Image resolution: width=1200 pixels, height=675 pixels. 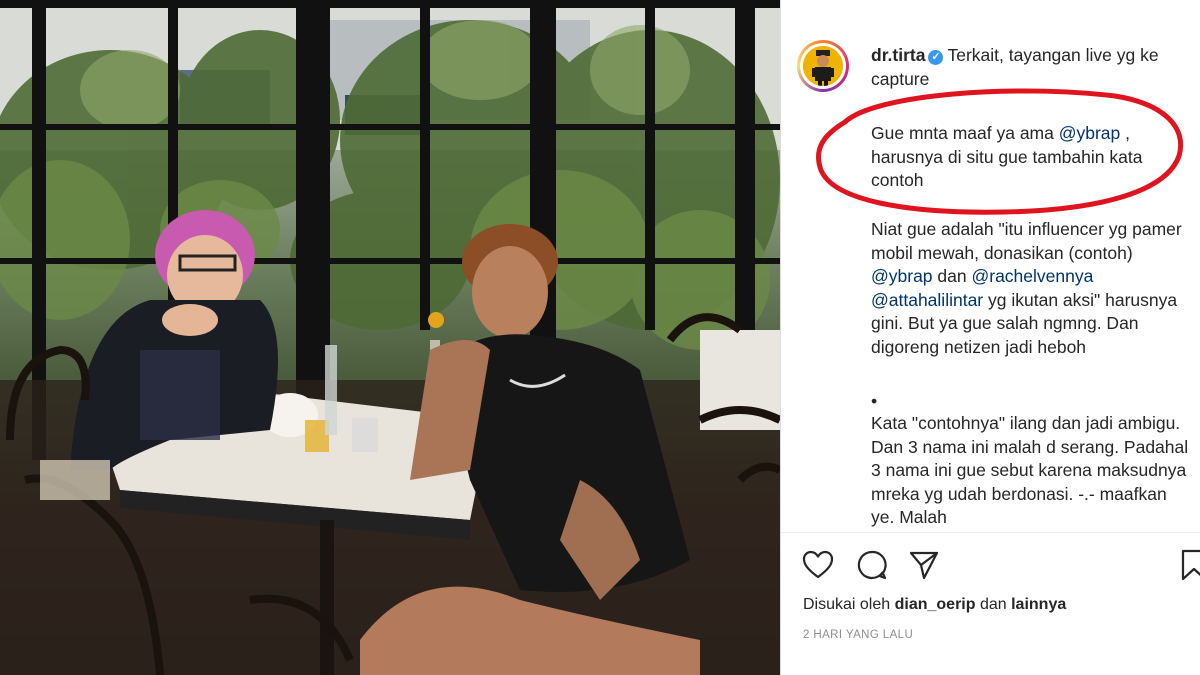 What do you see at coordinates (1032, 276) in the screenshot?
I see `mention-rachelvennya: @rachelvennya` at bounding box center [1032, 276].